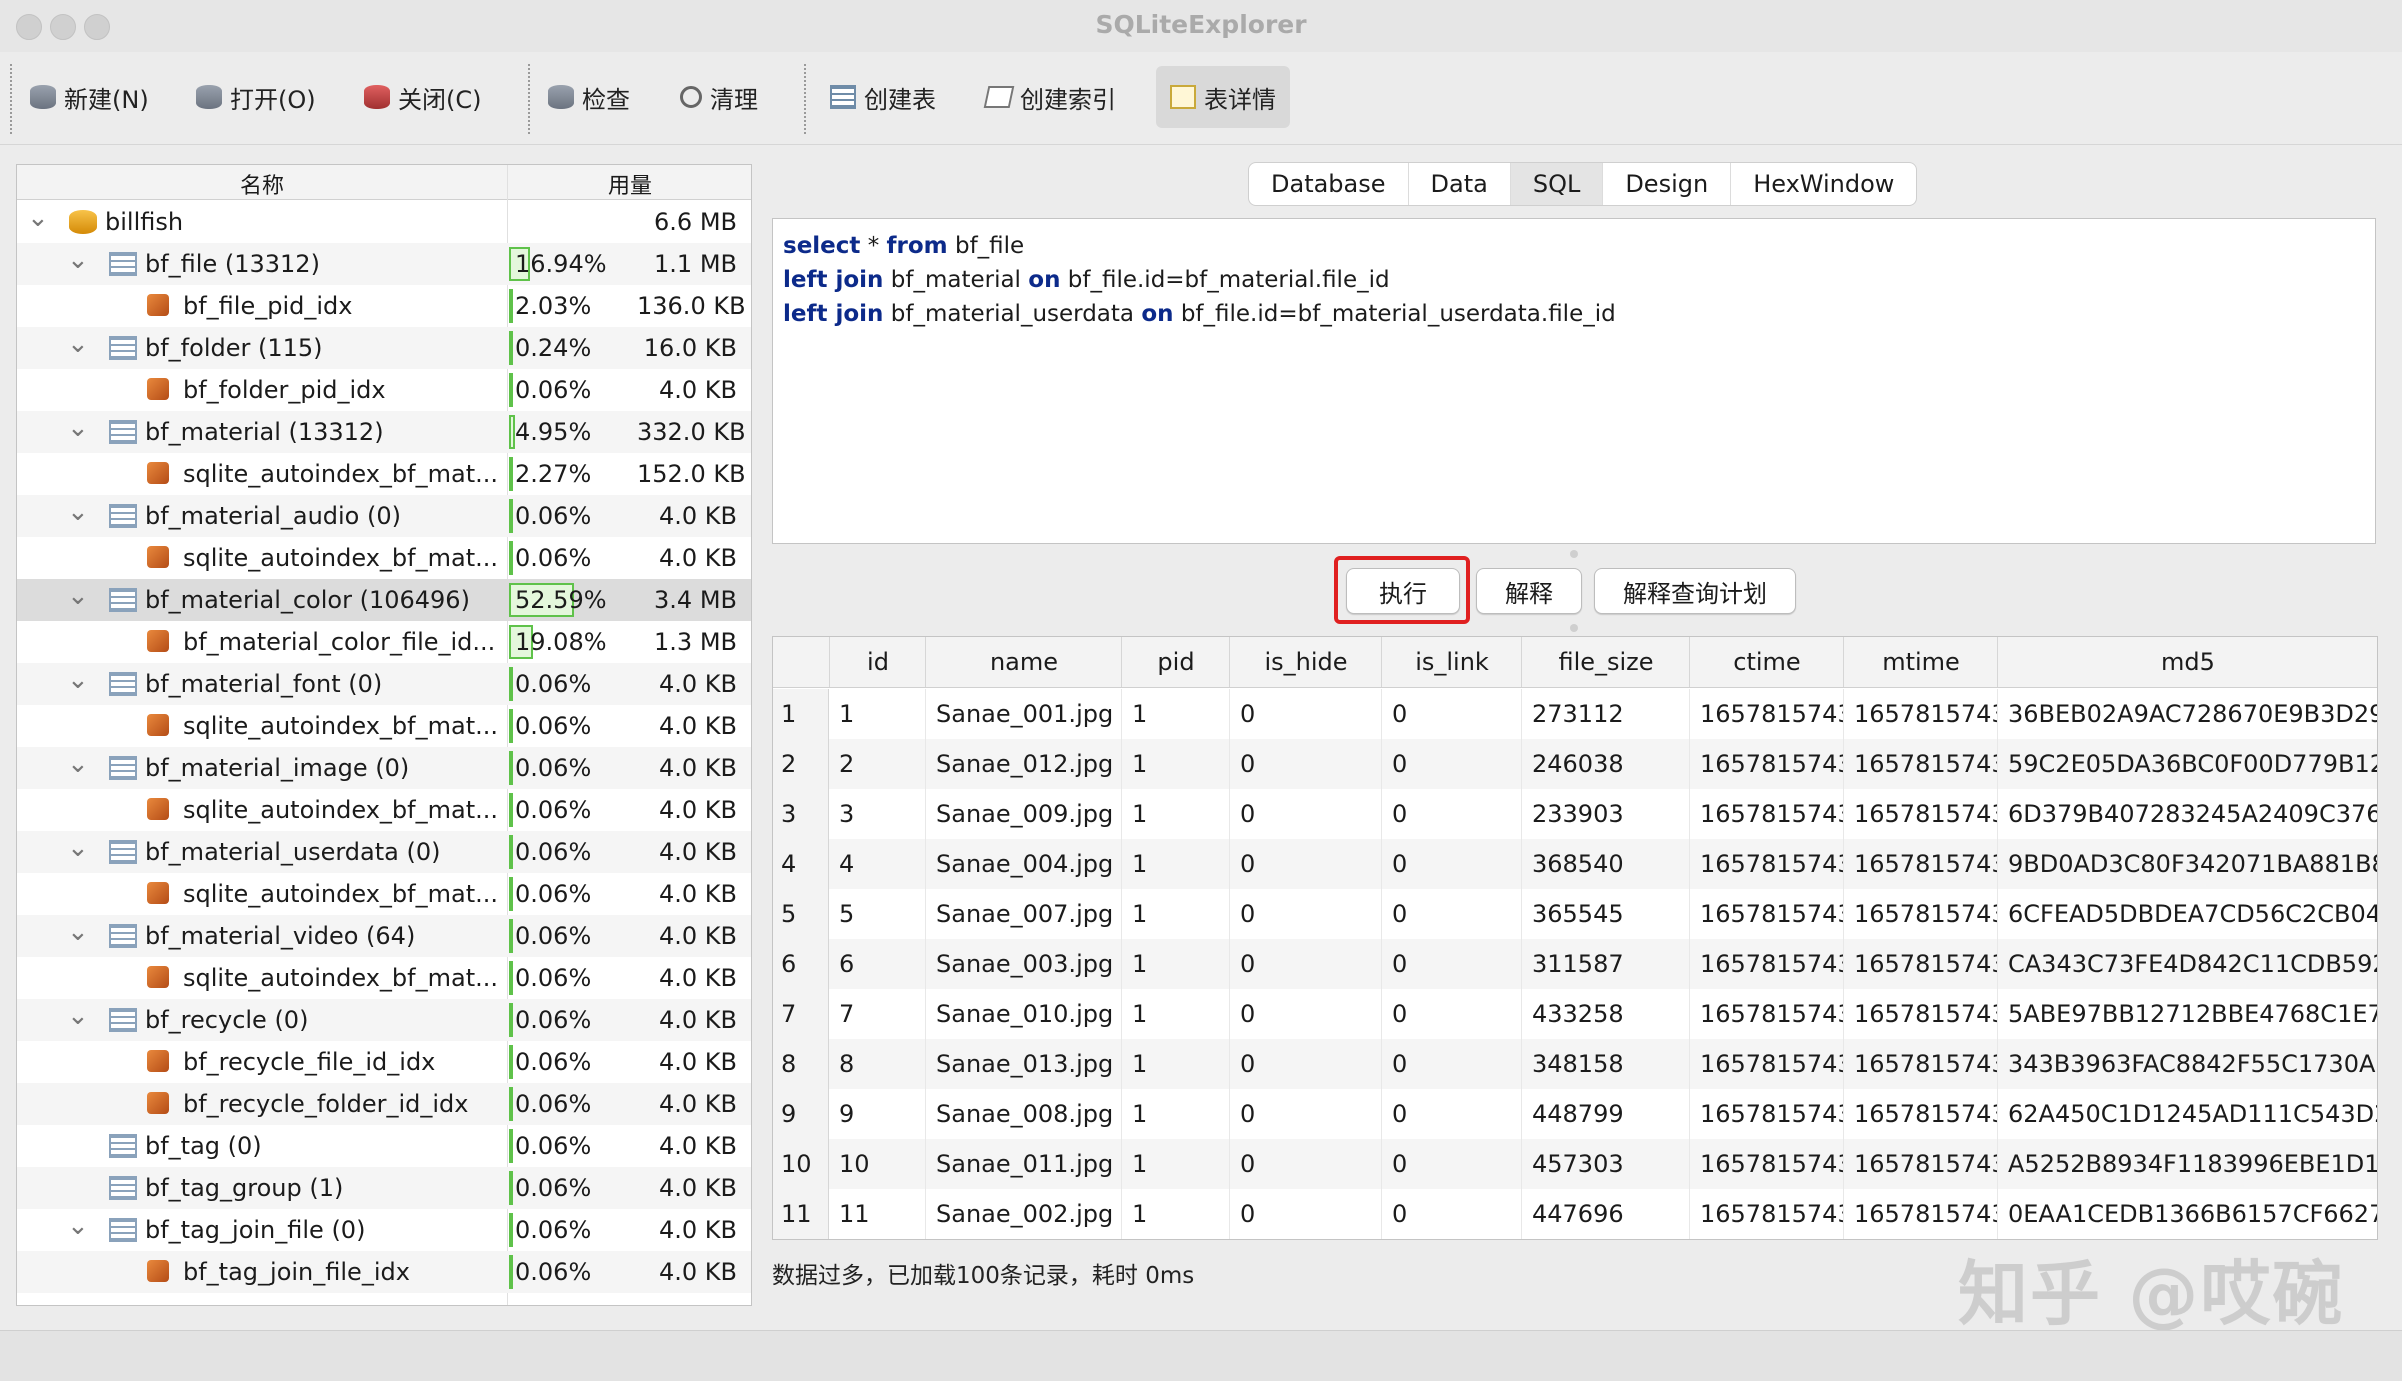 This screenshot has width=2402, height=1381. Describe the element at coordinates (384, 1230) in the screenshot. I see `tree-row: ⌄bf_tag_join_file (0)0.06%4.0 KB` at that location.